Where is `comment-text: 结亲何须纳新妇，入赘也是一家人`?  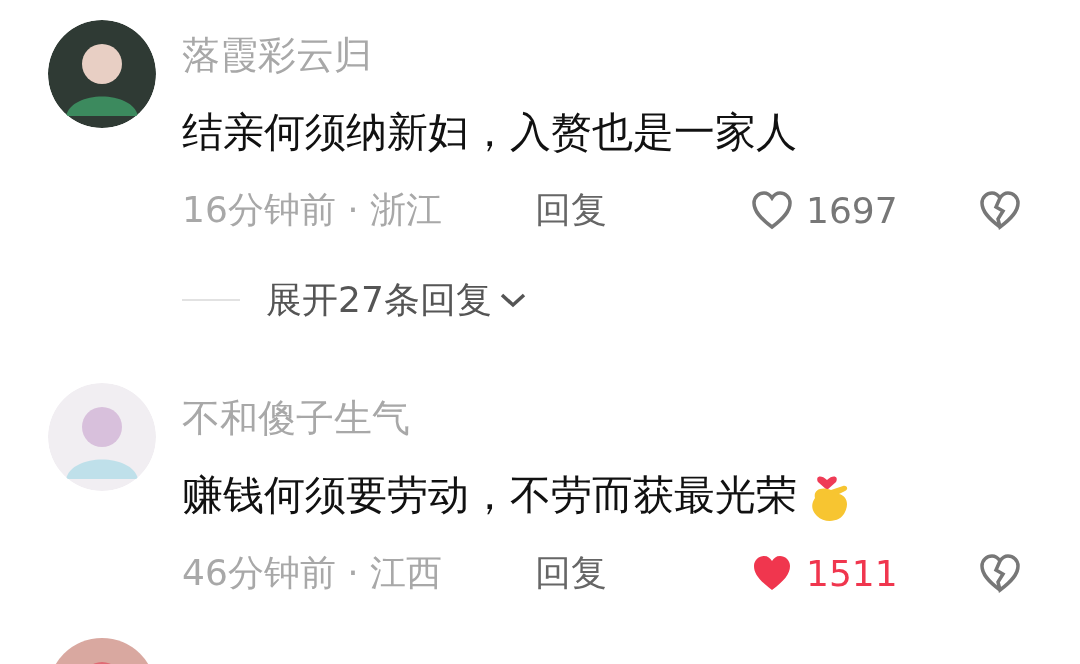 comment-text: 结亲何须纳新妇，入赘也是一家人 is located at coordinates (489, 132).